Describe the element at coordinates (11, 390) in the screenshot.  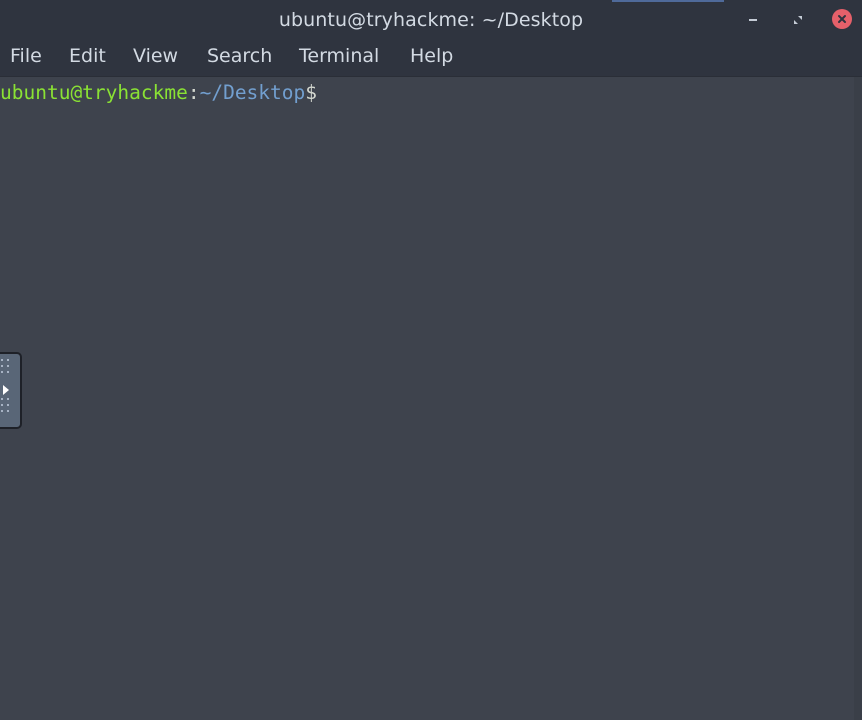
I see `side-panel-toggle` at that location.